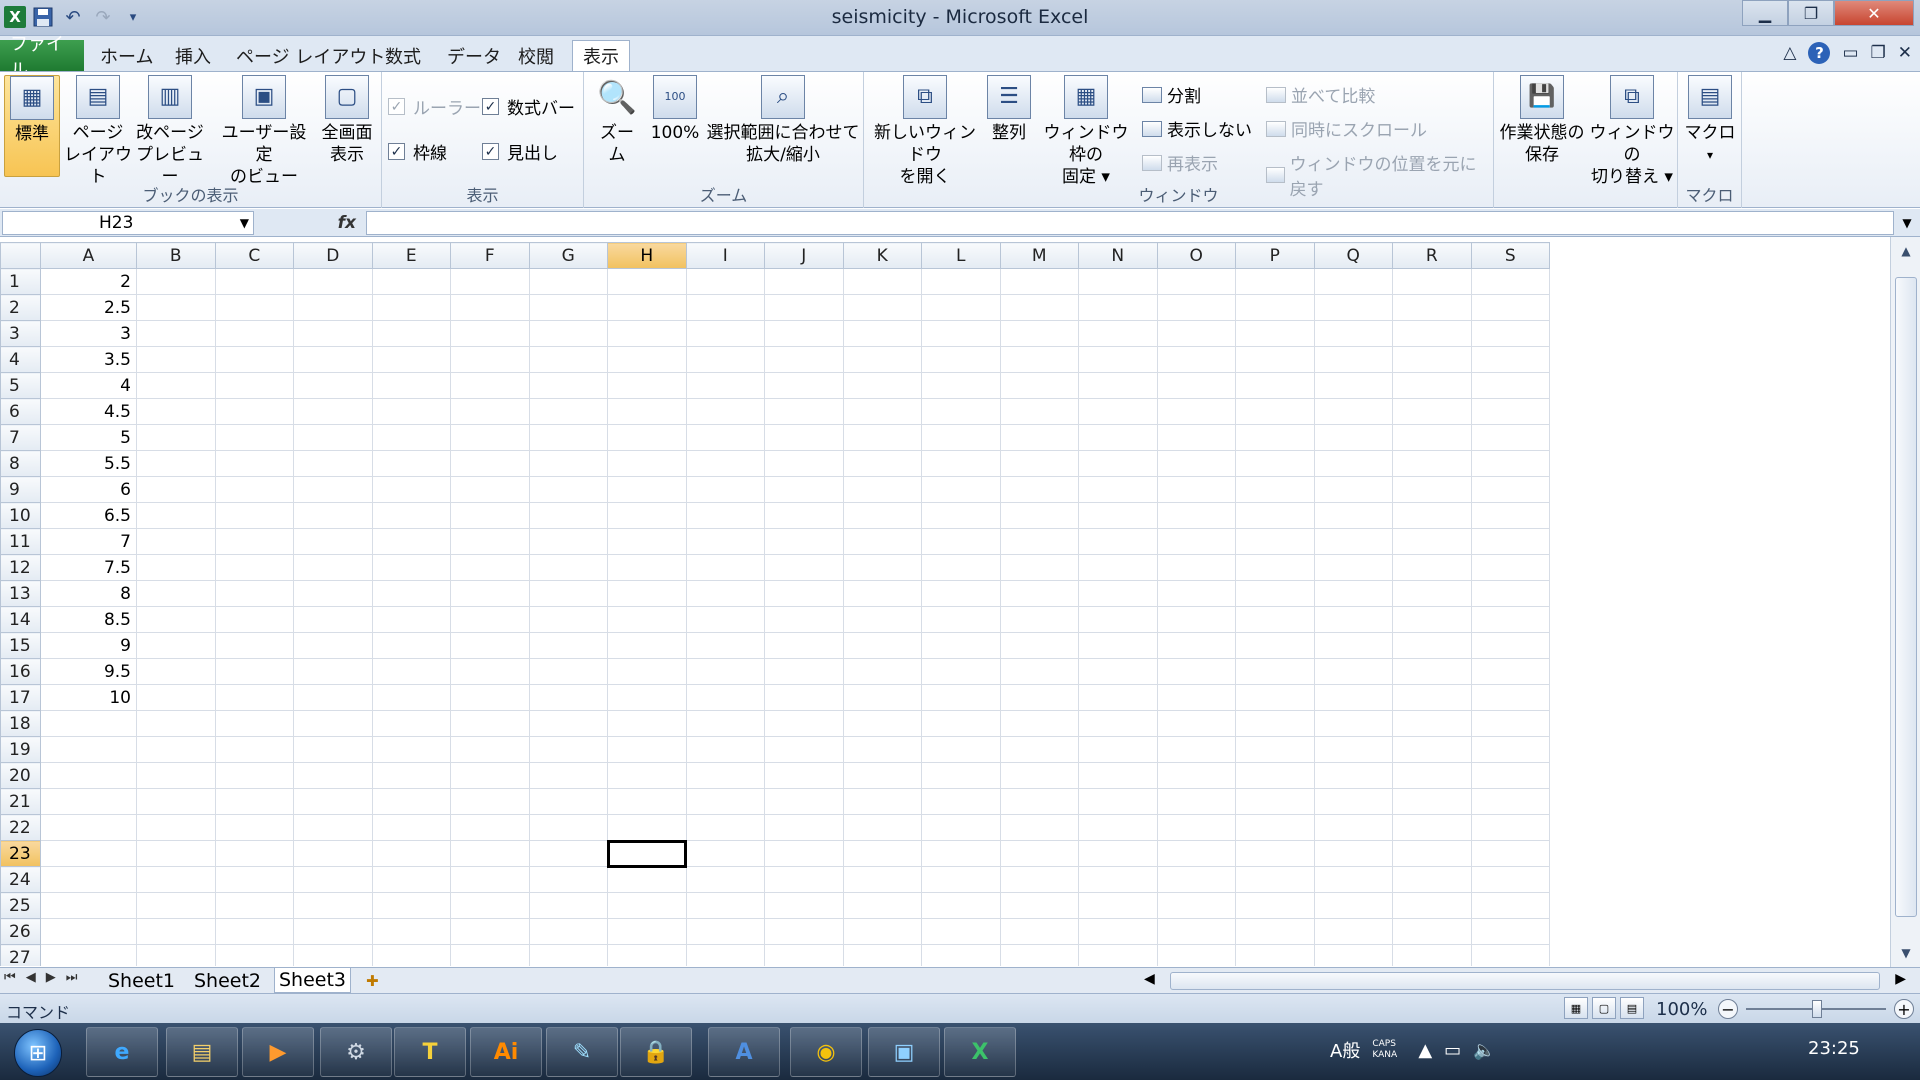 Image resolution: width=1920 pixels, height=1080 pixels. I want to click on cell-m26, so click(1039, 931).